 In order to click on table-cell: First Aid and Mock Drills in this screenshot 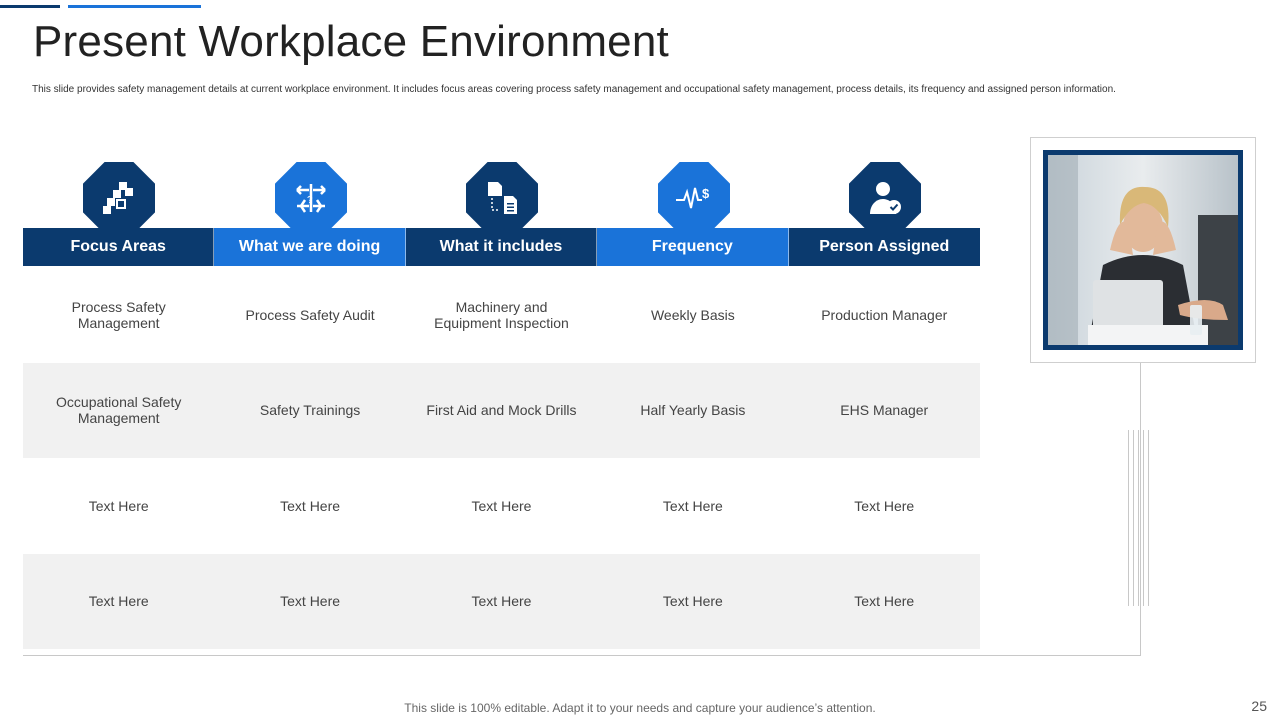, I will do `click(501, 410)`.